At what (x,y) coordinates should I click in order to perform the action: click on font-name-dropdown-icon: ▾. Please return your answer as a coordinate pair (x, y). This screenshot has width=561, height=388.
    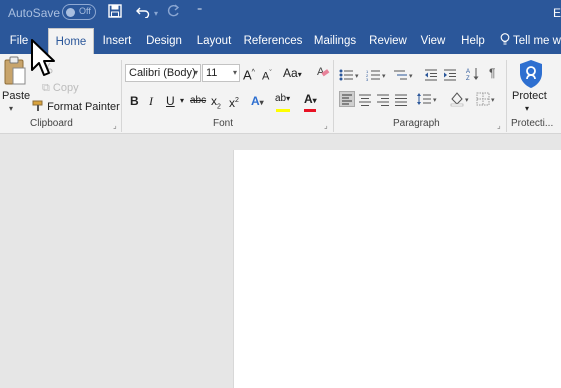
    Looking at the image, I should click on (195, 72).